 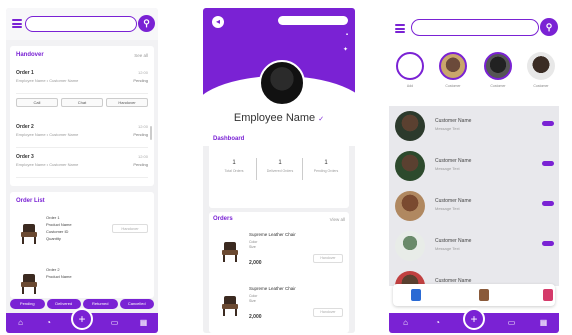 What do you see at coordinates (548, 295) in the screenshot?
I see `calendar-icon` at bounding box center [548, 295].